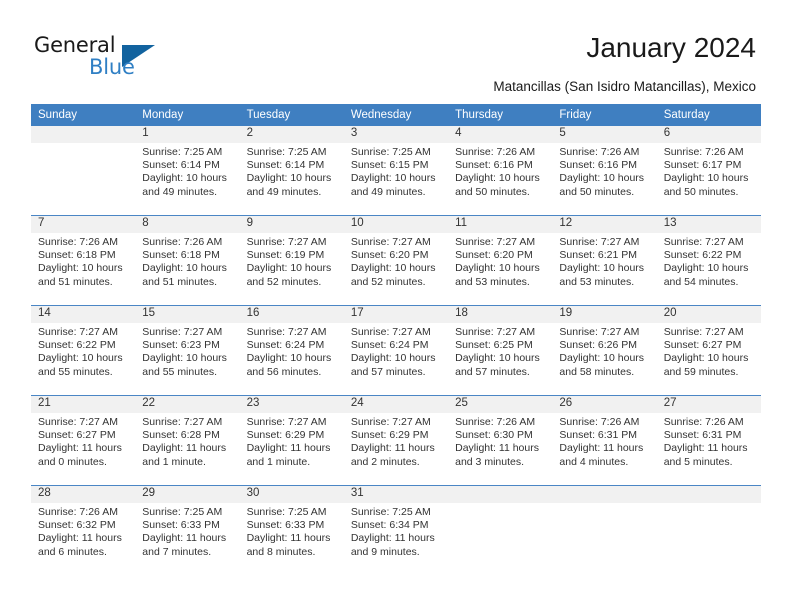 This screenshot has height=612, width=792. What do you see at coordinates (187, 314) in the screenshot?
I see `day-number: 15` at bounding box center [187, 314].